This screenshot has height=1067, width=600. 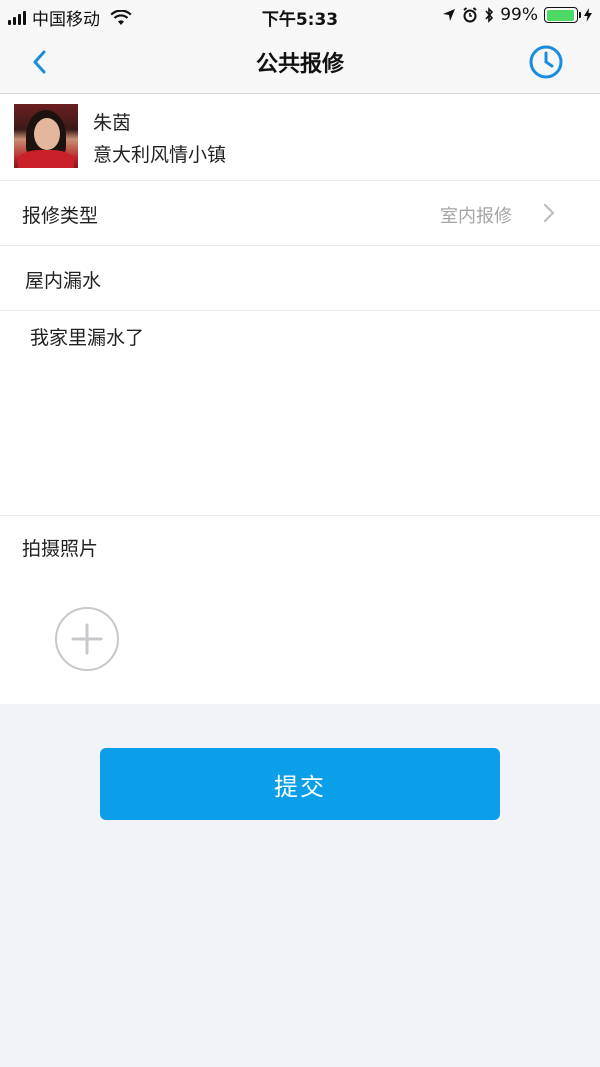 I want to click on chevron-right-icon, so click(x=549, y=213).